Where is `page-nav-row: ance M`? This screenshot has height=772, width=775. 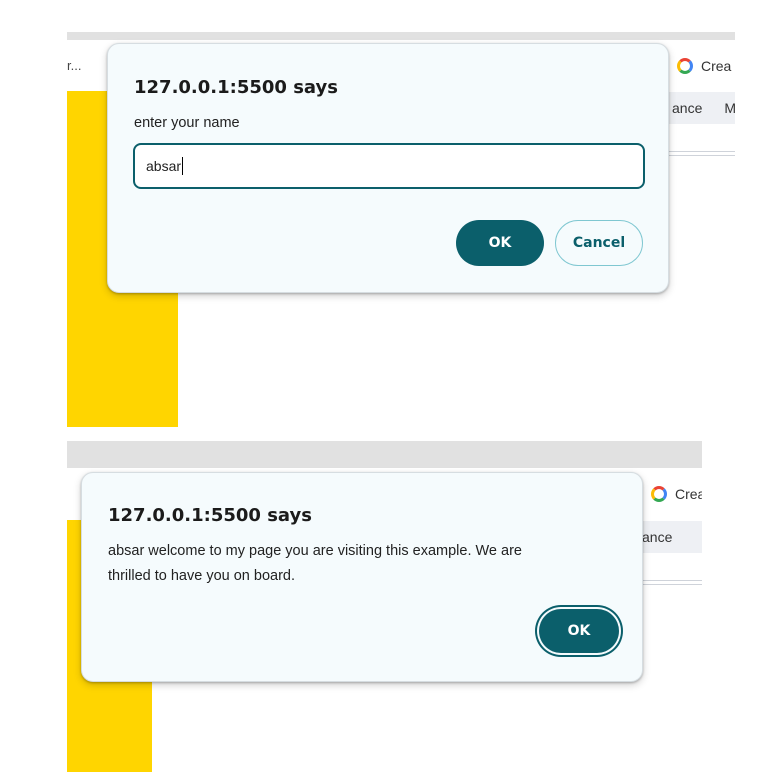
page-nav-row: ance M is located at coordinates (701, 108).